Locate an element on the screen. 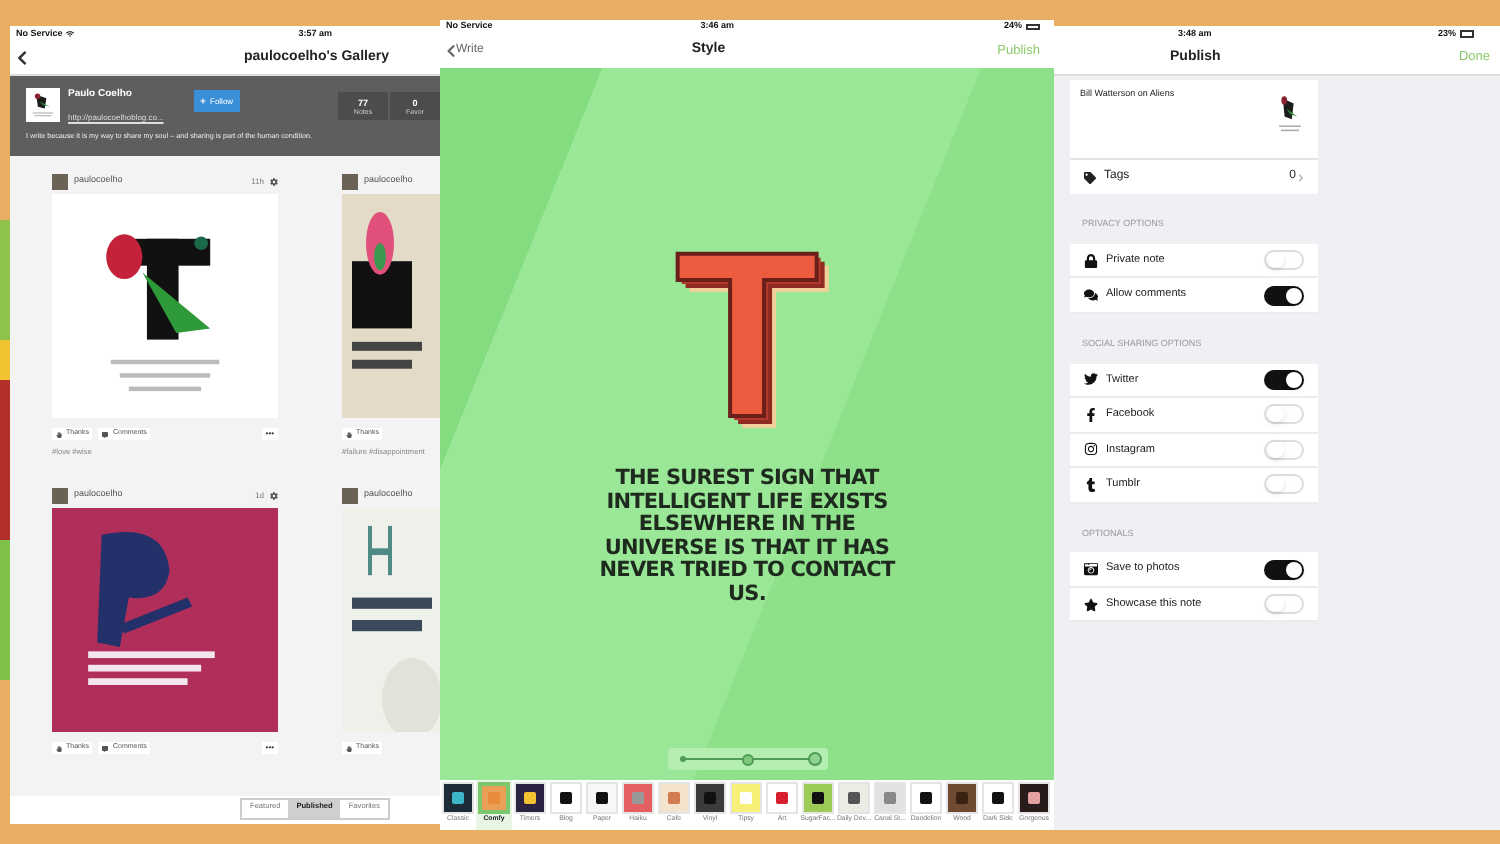 The width and height of the screenshot is (1500, 844). t-letter-icon is located at coordinates (1091, 484).